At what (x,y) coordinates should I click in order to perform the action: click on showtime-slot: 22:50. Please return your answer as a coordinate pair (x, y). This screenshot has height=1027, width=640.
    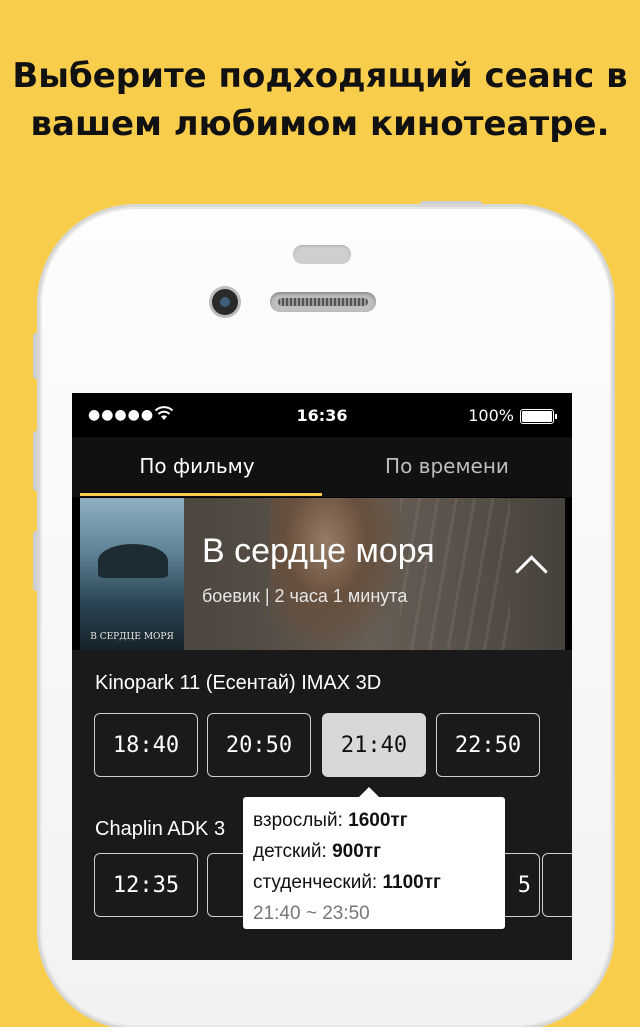
    Looking at the image, I should click on (488, 745).